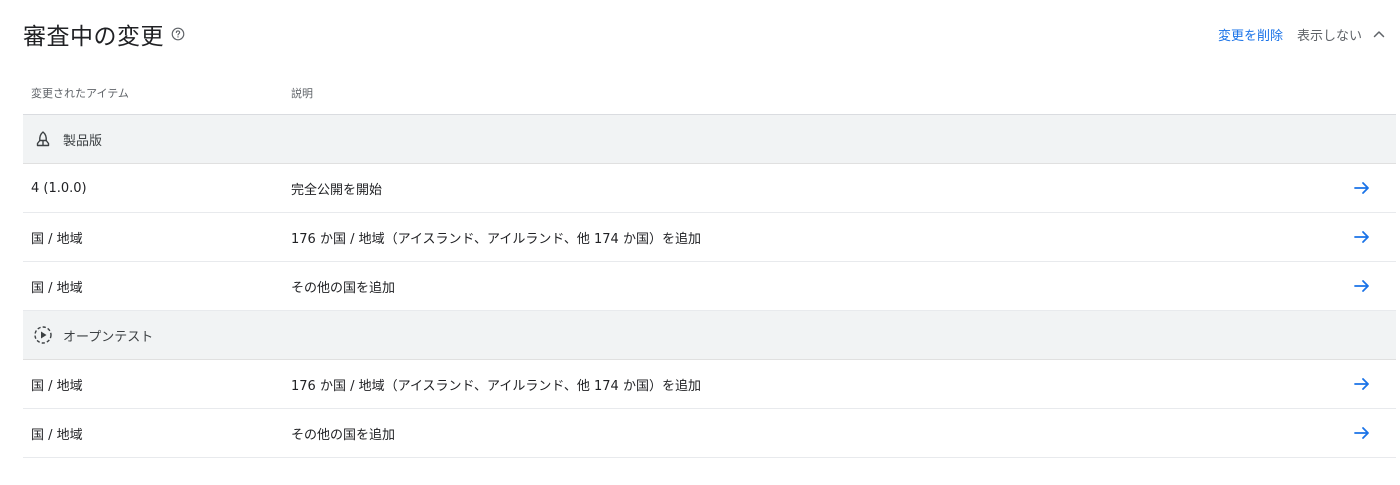 The height and width of the screenshot is (485, 1400). Describe the element at coordinates (83, 141) in the screenshot. I see `group-label: 製品版` at that location.